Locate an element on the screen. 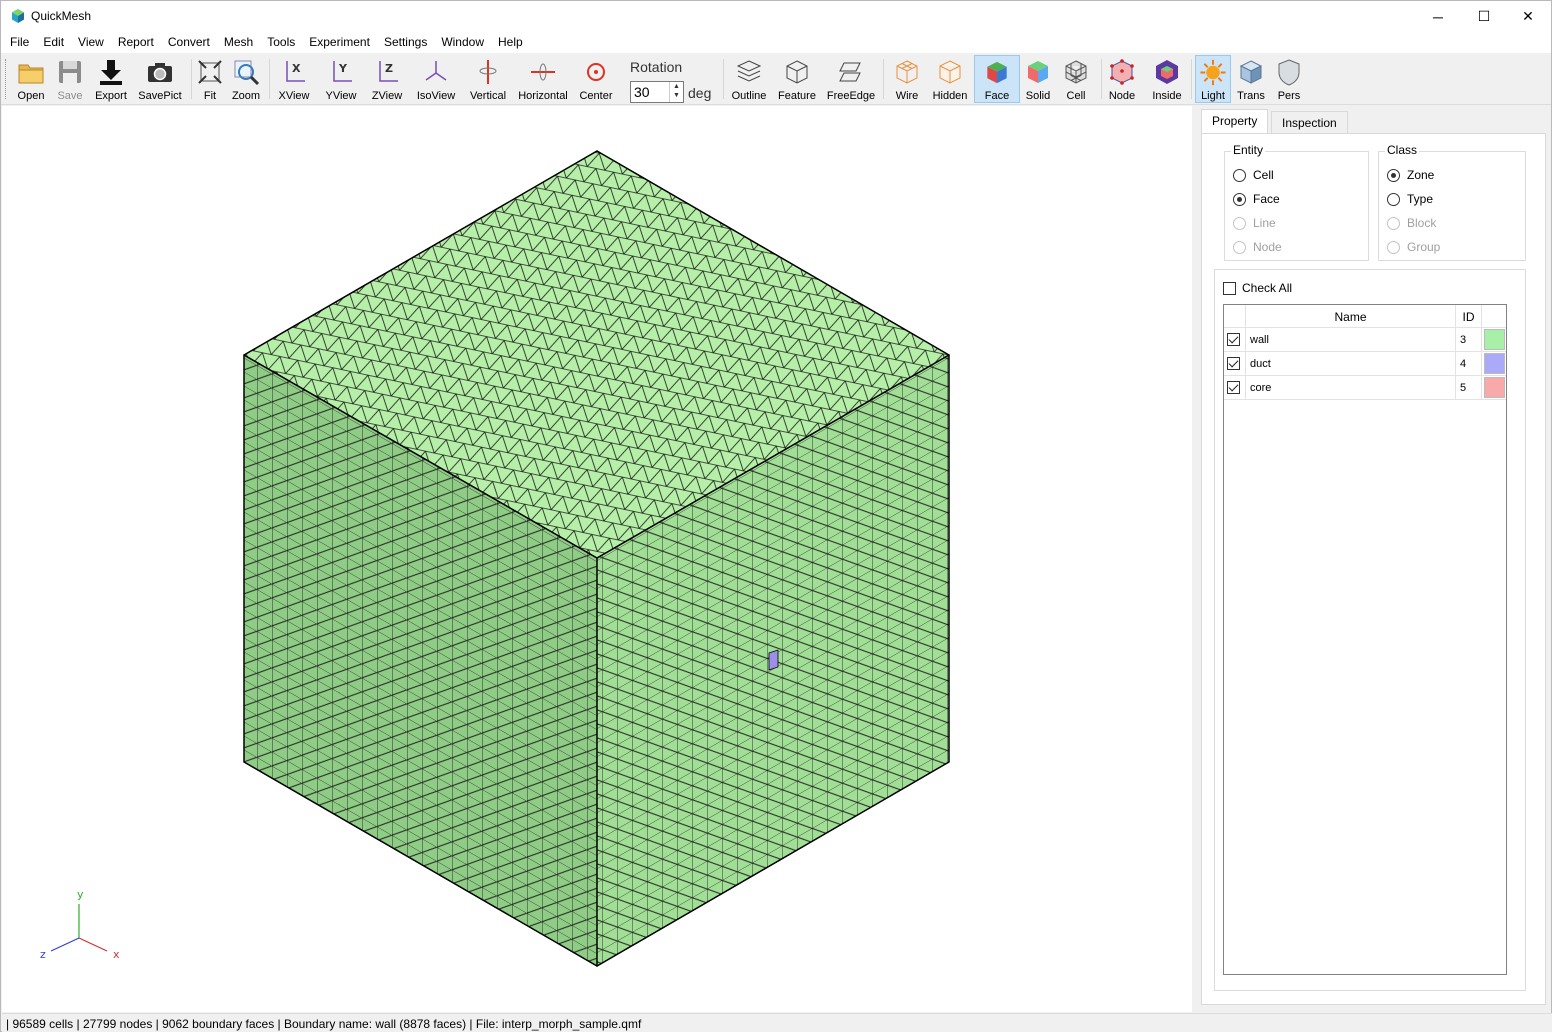 The height and width of the screenshot is (1032, 1552). class-group: Class Zone Type Block Group is located at coordinates (1452, 202).